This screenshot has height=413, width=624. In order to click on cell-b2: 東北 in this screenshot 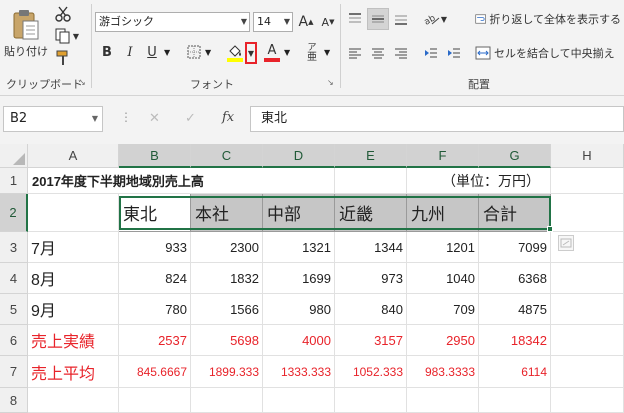, I will do `click(155, 213)`.